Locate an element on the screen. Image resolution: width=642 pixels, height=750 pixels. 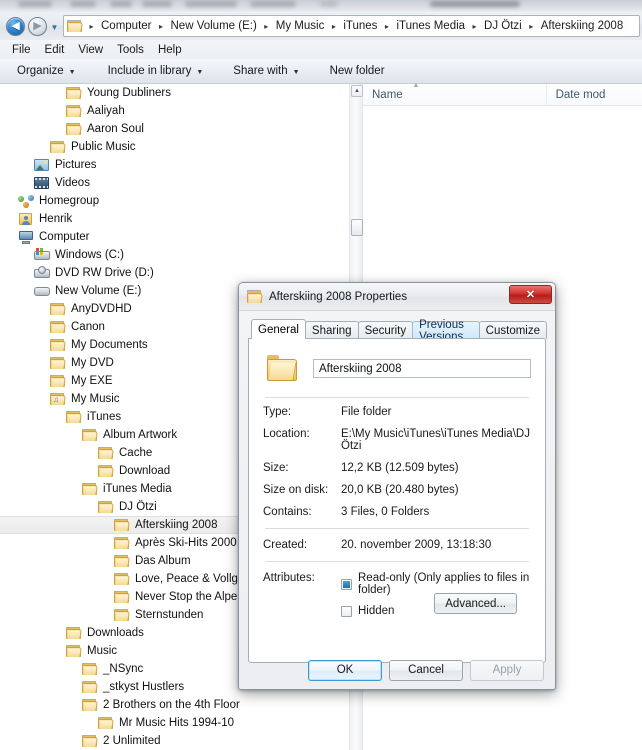
readonly-checkbox is located at coordinates (346, 584).